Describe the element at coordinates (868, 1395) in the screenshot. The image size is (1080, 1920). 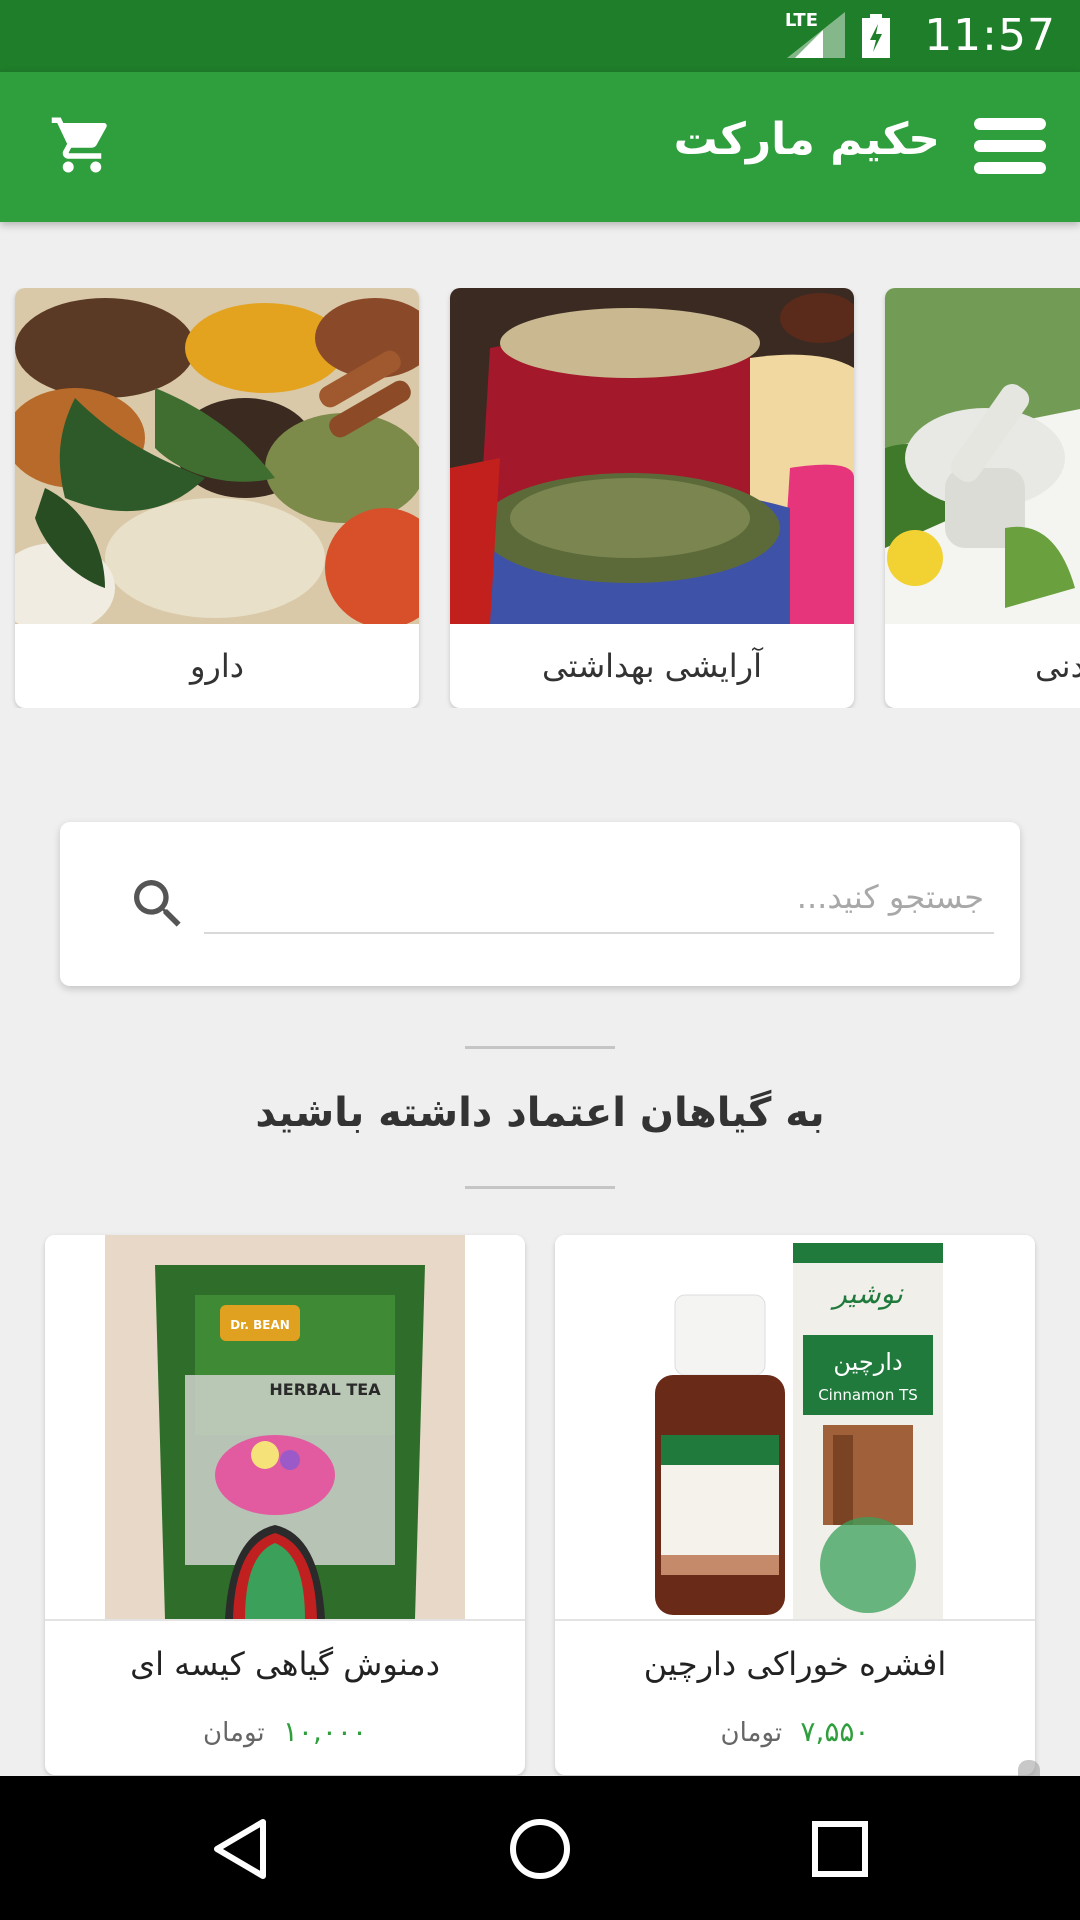
I see `tin-label-en: Cinnamon TS` at that location.